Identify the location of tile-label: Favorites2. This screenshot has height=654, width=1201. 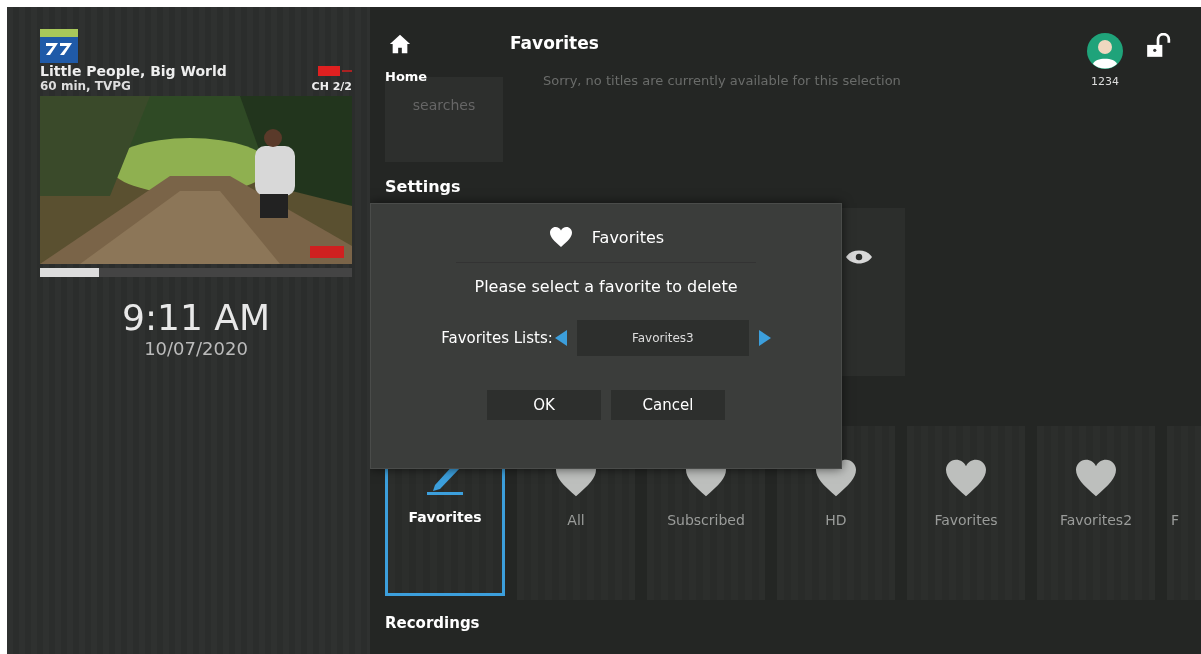
(1096, 520).